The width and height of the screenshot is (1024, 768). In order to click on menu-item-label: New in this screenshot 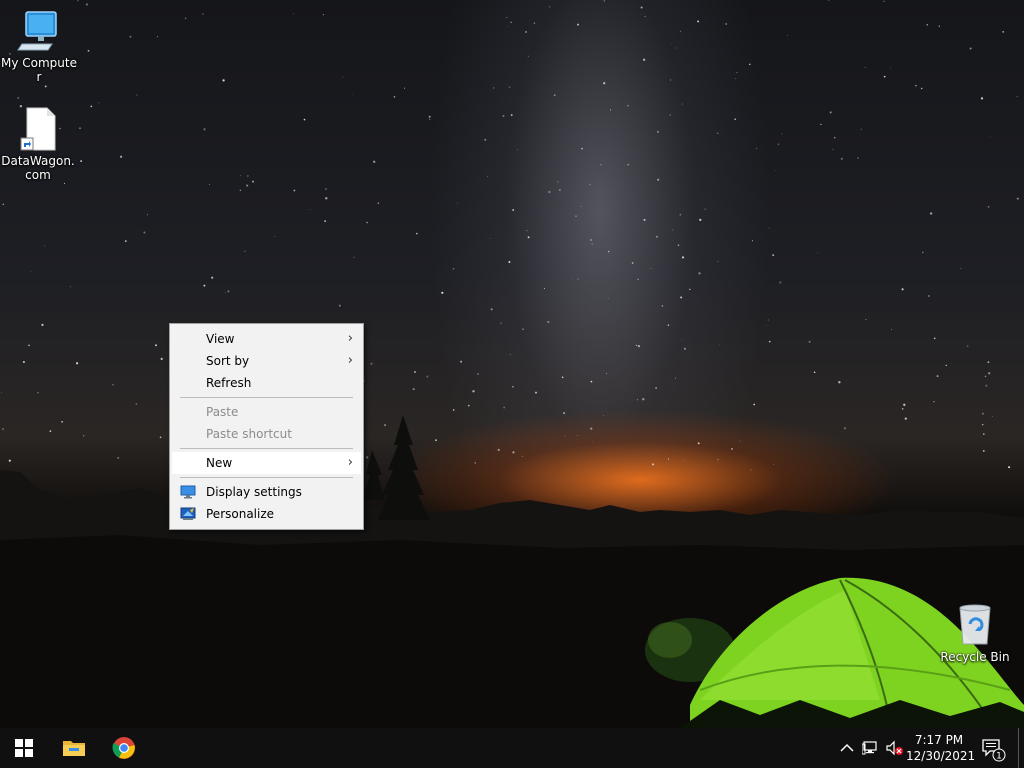, I will do `click(219, 463)`.